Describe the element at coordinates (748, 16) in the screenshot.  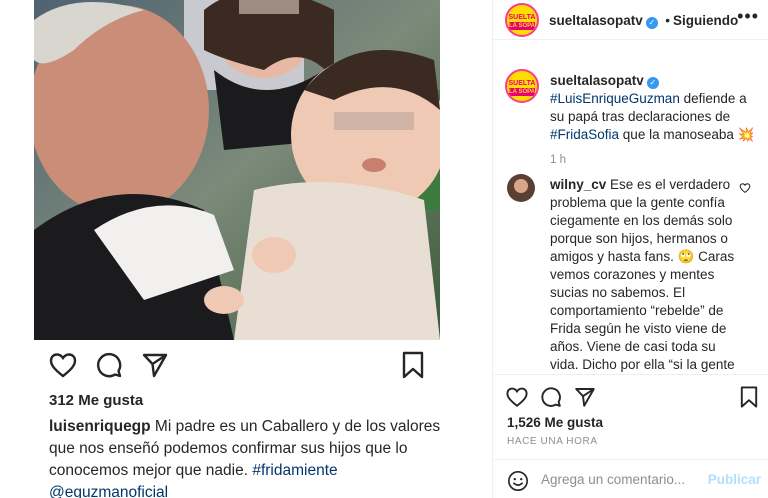
I see `more-options-icon: •••` at that location.